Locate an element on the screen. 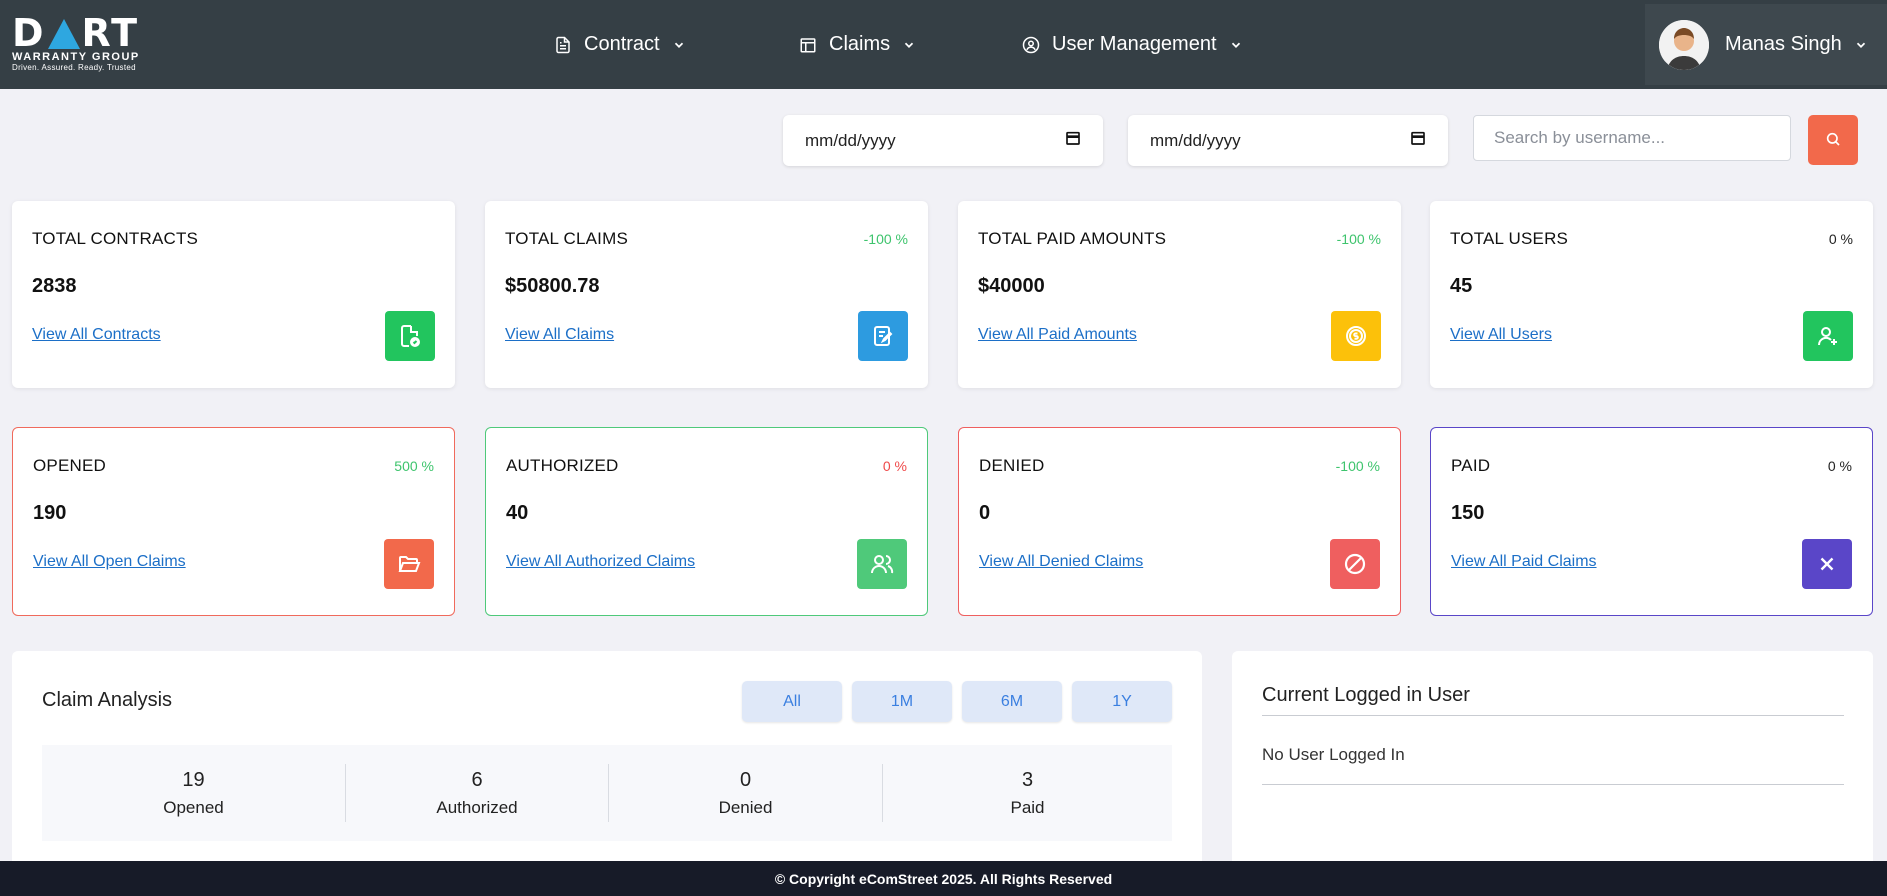 The image size is (1887, 896). card-value: $40000 is located at coordinates (1011, 286).